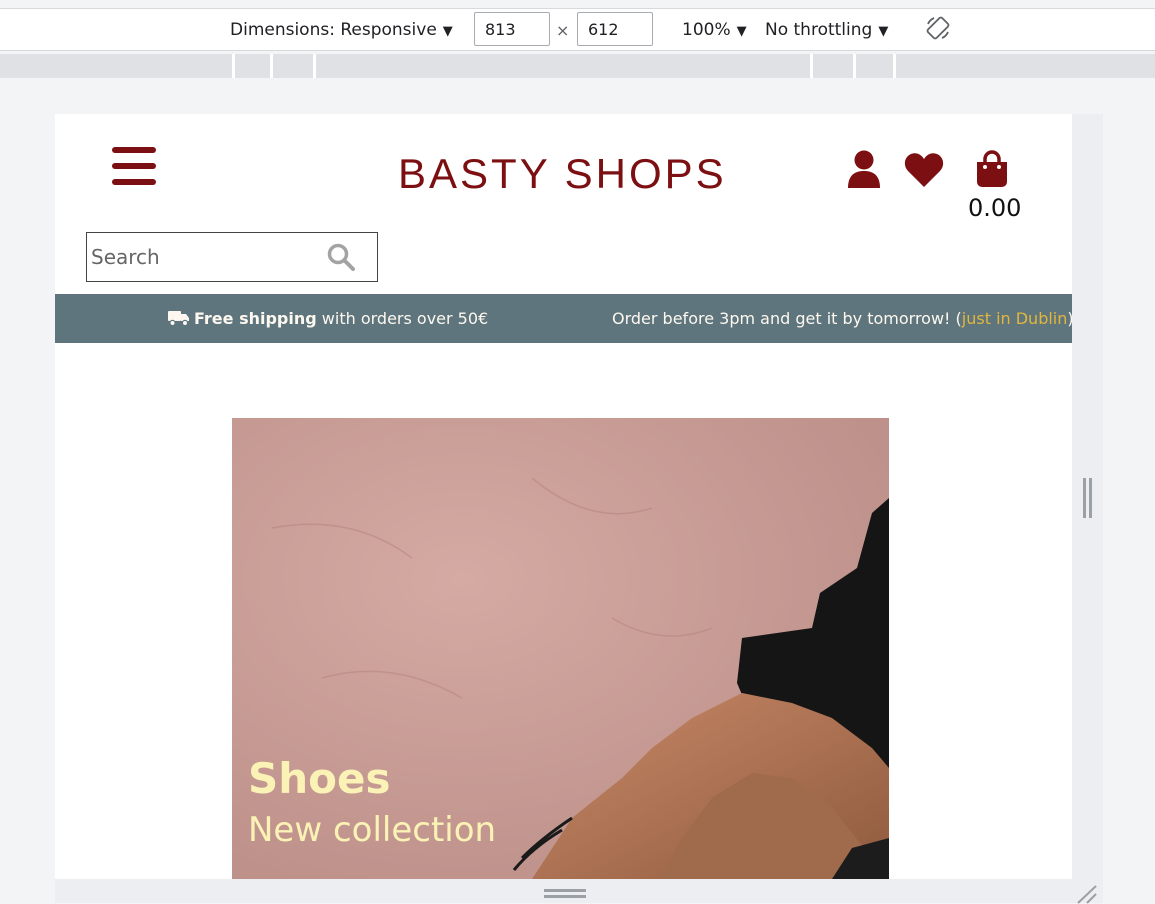 This screenshot has height=904, width=1155. I want to click on dimensions-times-sign: ×, so click(563, 30).